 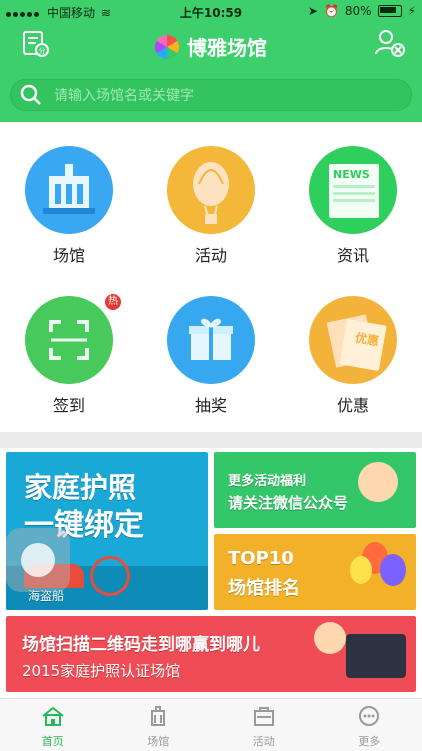 What do you see at coordinates (113, 302) in the screenshot?
I see `hot-badge: 热` at bounding box center [113, 302].